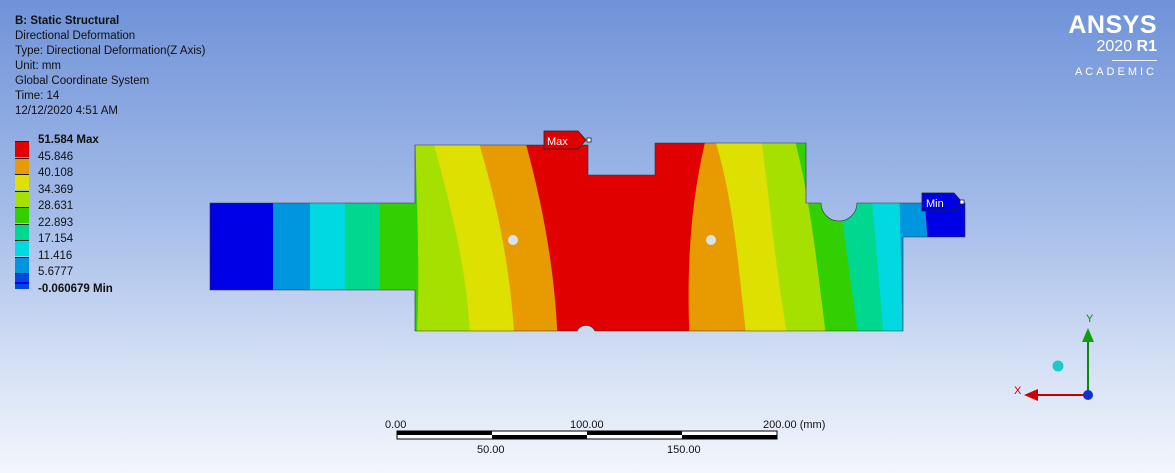 This screenshot has width=1175, height=473. I want to click on y-axis-arrow-icon, so click(1088, 335).